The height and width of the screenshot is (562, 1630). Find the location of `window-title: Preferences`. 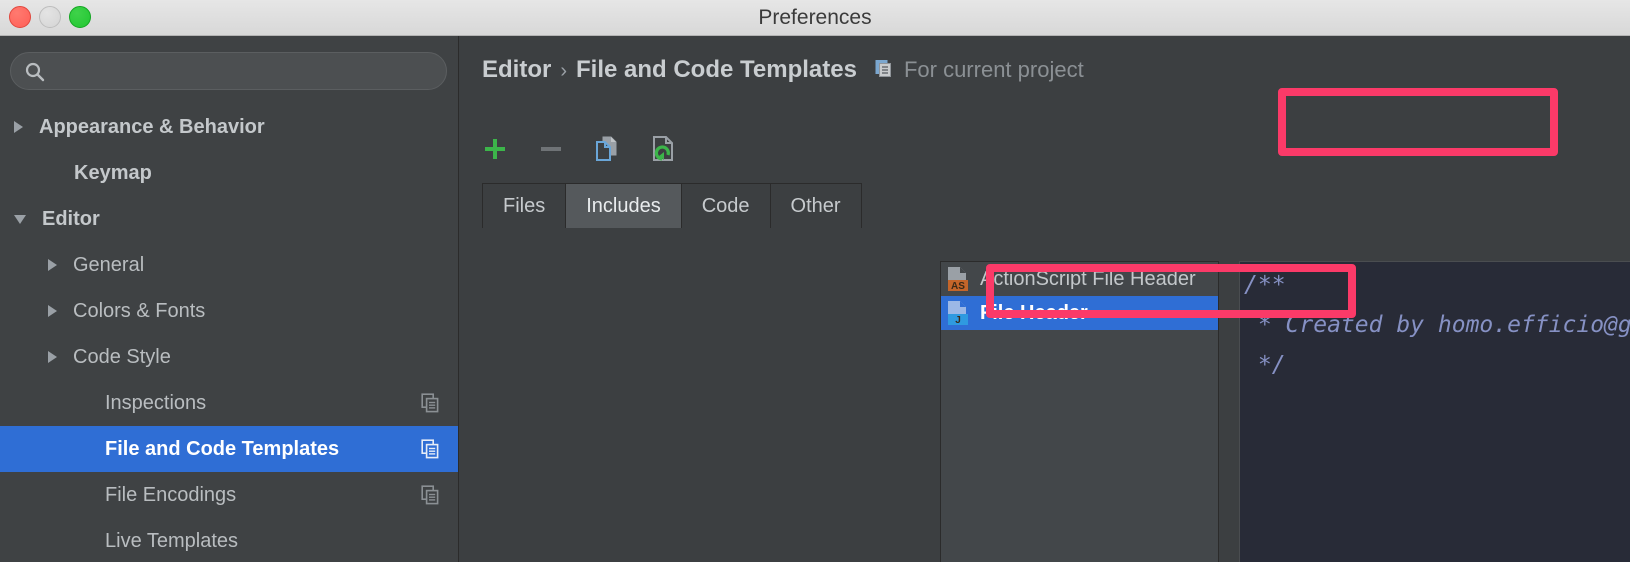

window-title: Preferences is located at coordinates (815, 17).